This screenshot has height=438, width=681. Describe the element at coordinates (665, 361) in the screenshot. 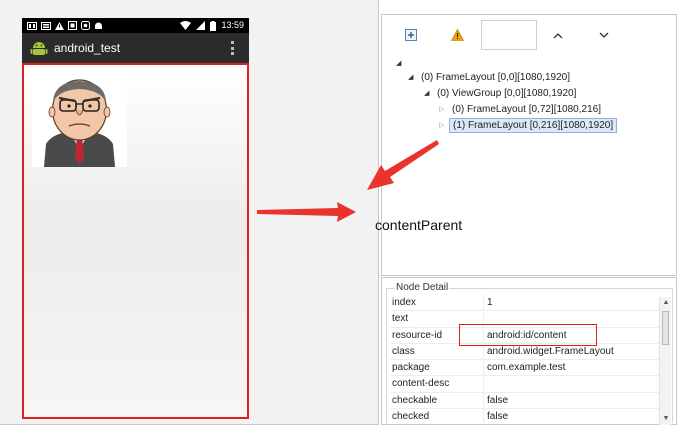

I see `detail-scrollbar: ▲ ▼` at that location.